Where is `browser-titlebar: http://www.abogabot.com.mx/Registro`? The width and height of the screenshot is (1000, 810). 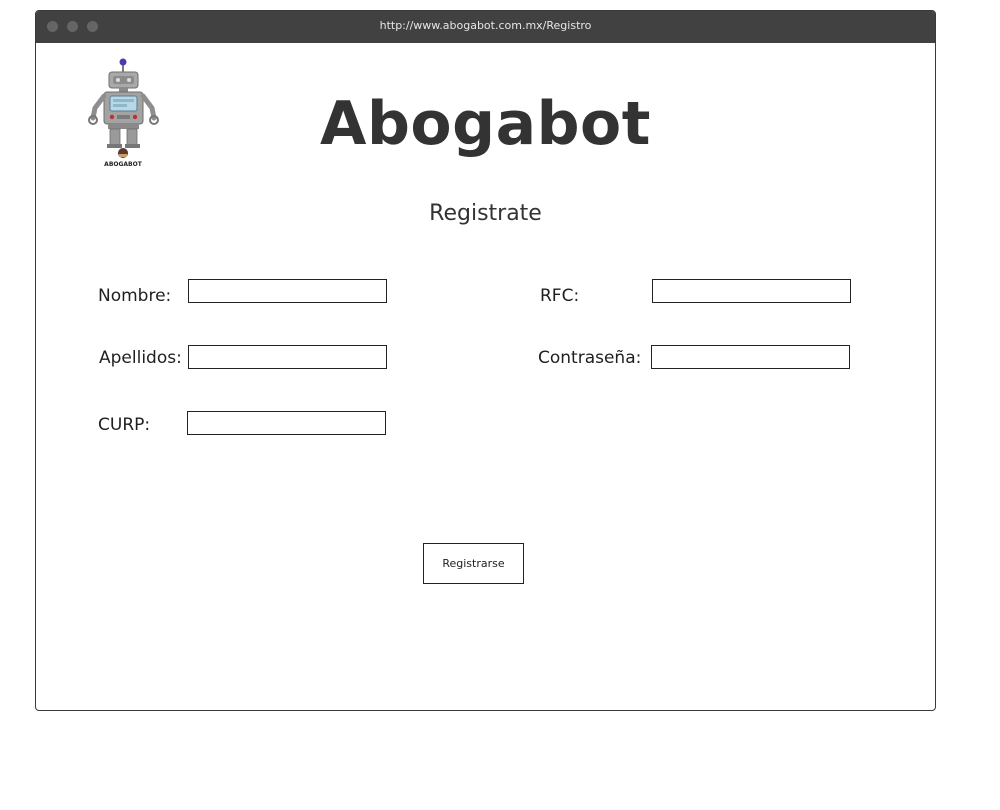 browser-titlebar: http://www.abogabot.com.mx/Registro is located at coordinates (485, 27).